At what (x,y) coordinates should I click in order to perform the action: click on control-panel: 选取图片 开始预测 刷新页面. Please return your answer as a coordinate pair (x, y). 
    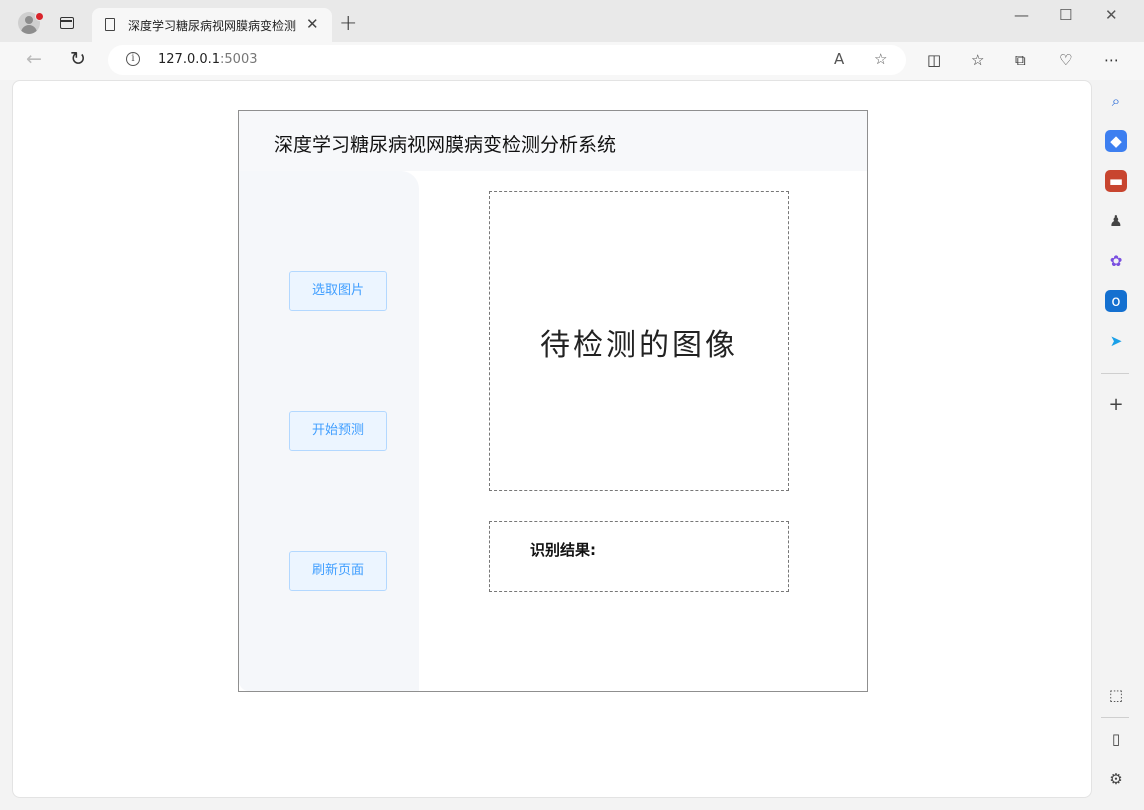
    Looking at the image, I should click on (329, 431).